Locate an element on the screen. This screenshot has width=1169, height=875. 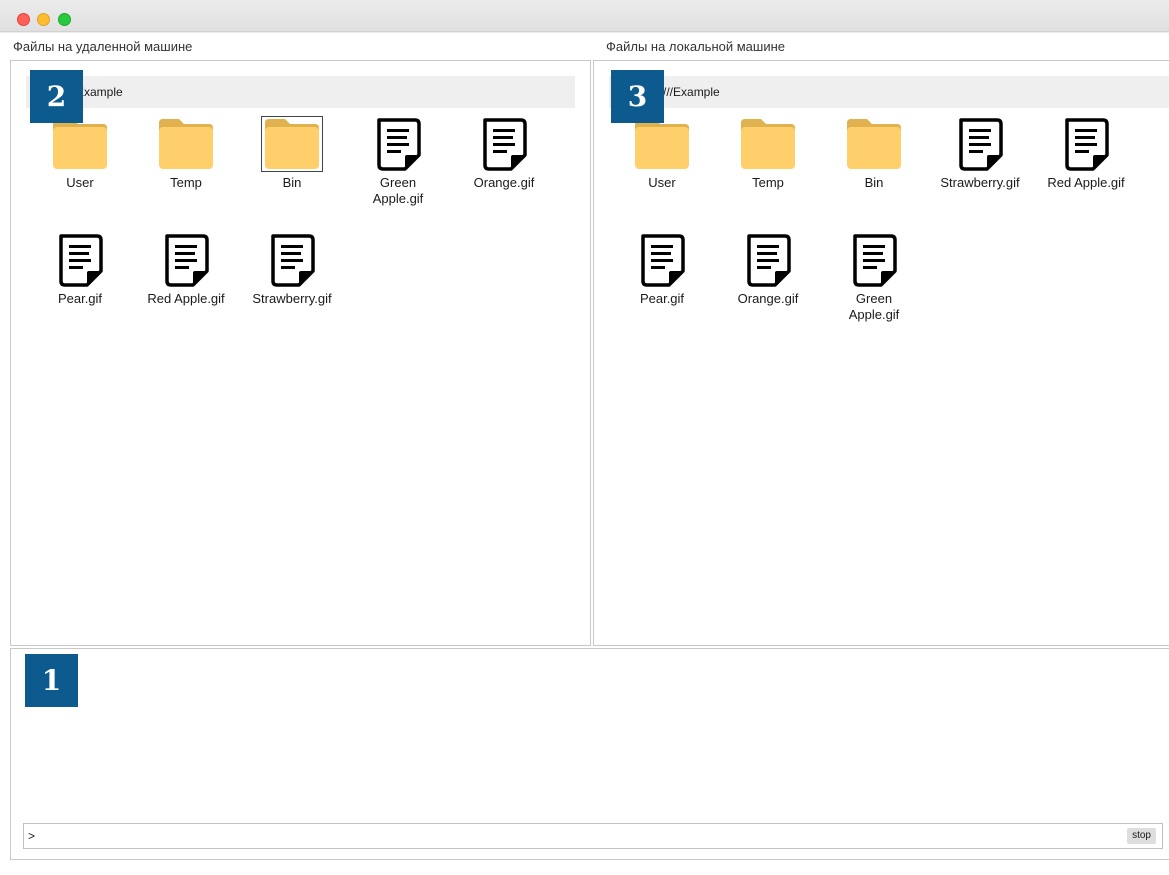
remote-item-user: User is located at coordinates (80, 154).